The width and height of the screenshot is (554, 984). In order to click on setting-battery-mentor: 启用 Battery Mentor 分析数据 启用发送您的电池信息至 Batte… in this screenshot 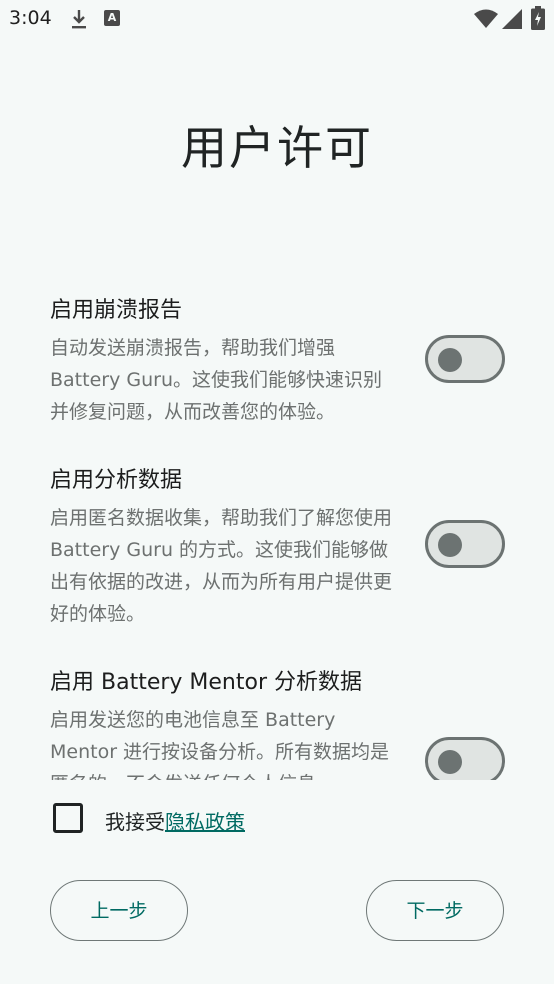, I will do `click(277, 722)`.